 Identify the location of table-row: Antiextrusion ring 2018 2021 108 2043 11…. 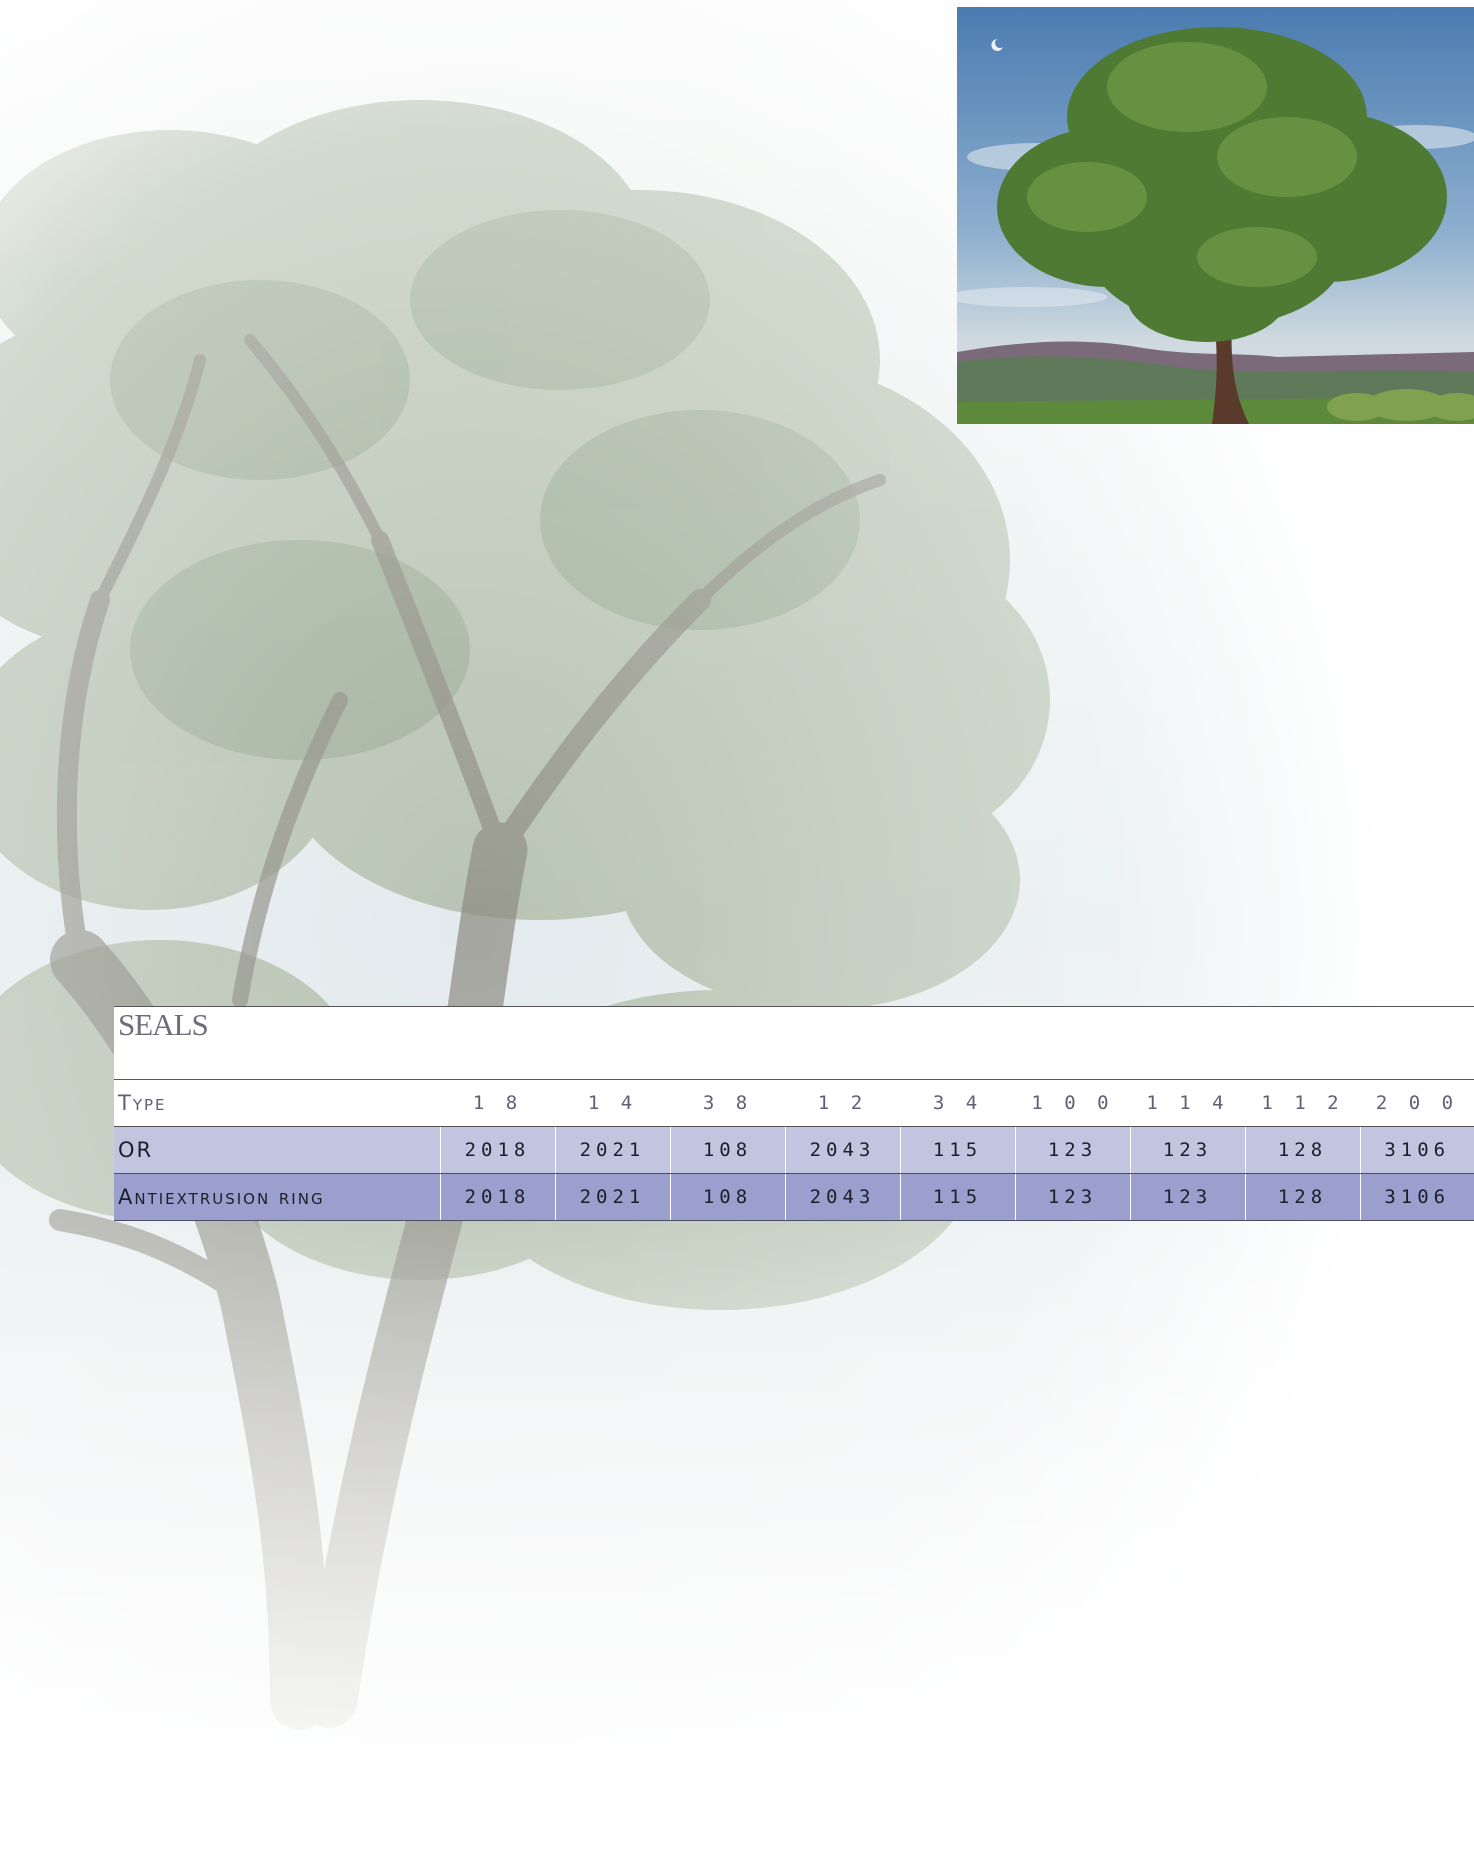
(794, 1197).